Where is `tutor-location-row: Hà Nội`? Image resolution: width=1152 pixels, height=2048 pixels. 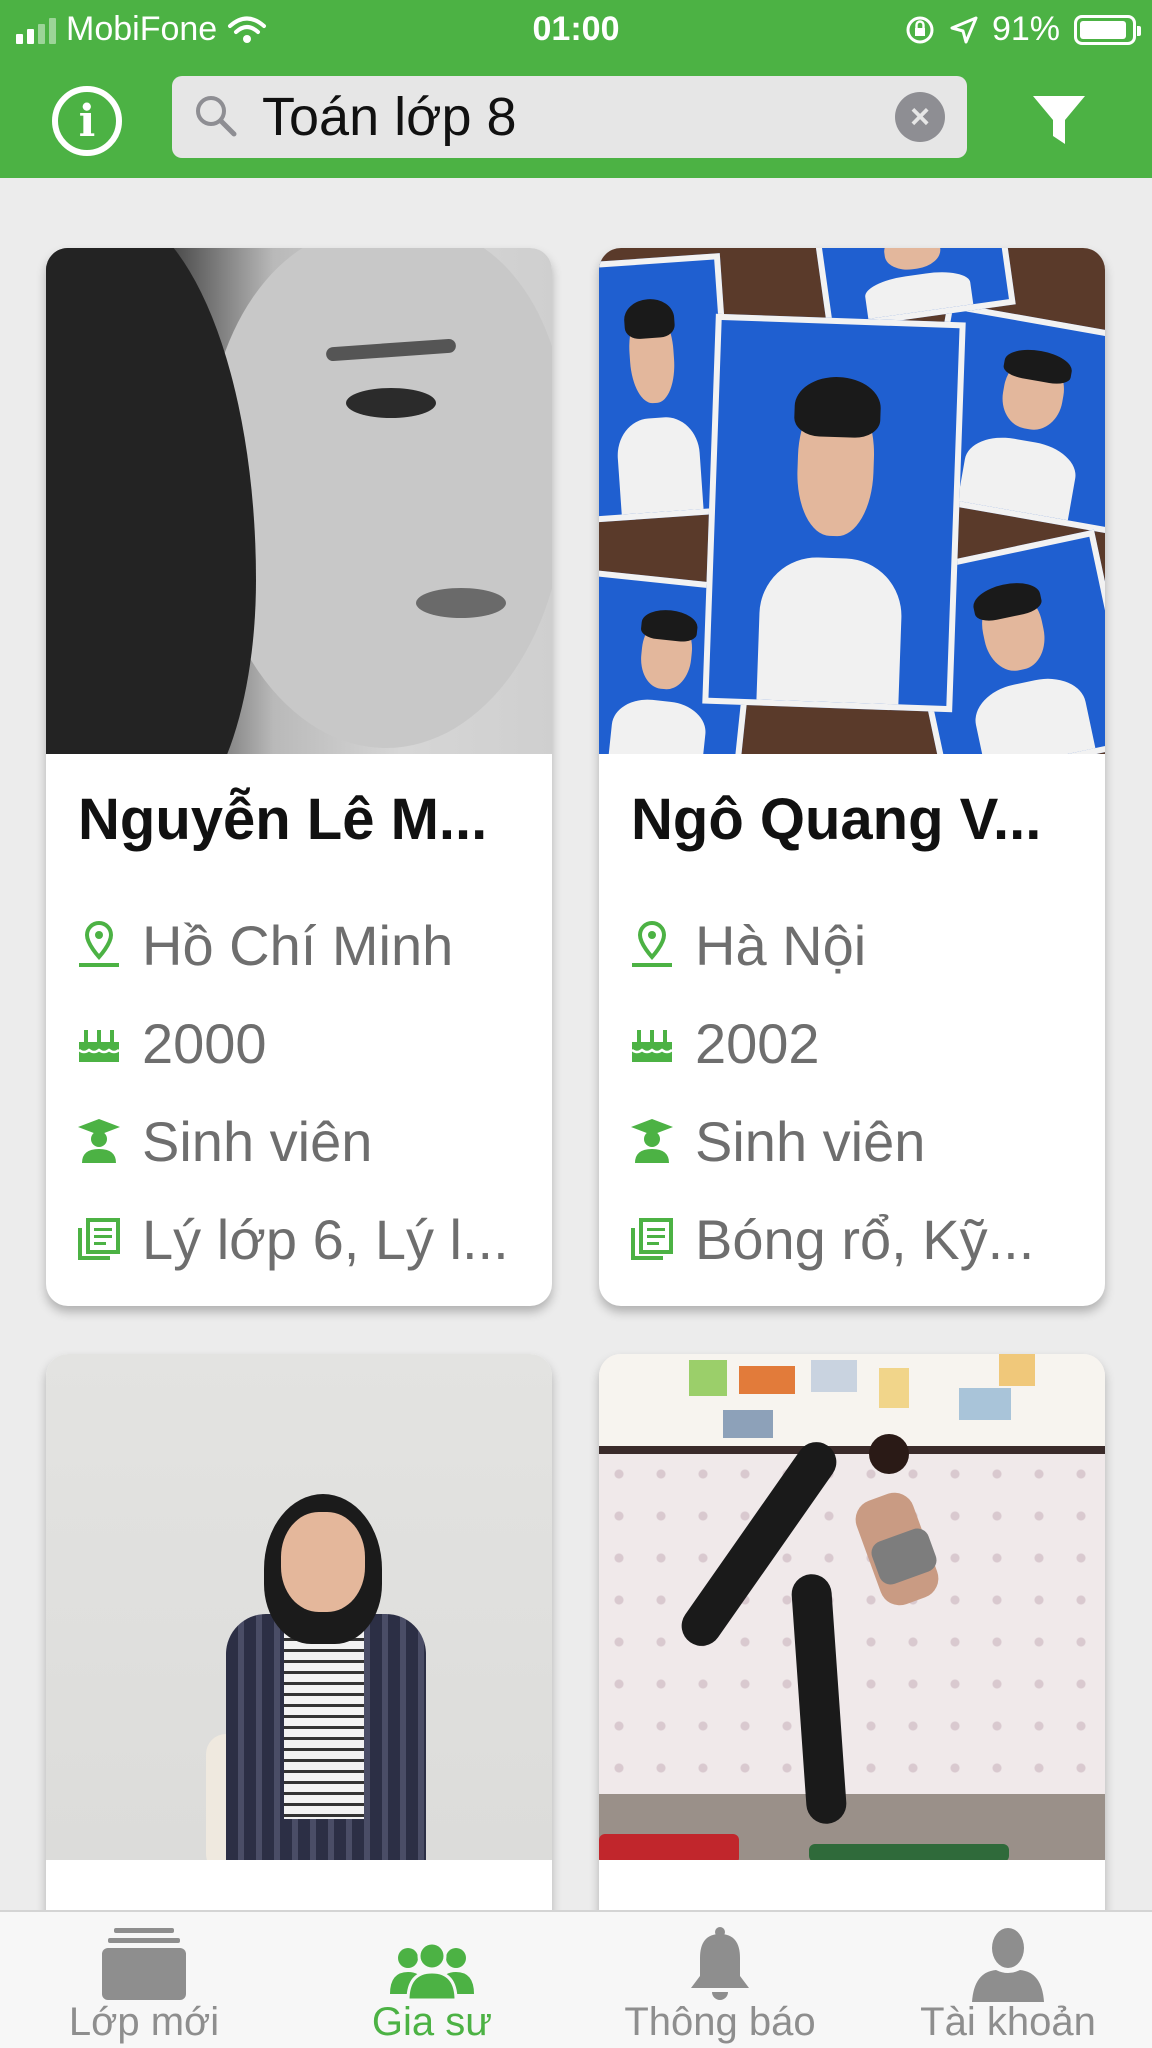
tutor-location-row: Hà Nội is located at coordinates (854, 945).